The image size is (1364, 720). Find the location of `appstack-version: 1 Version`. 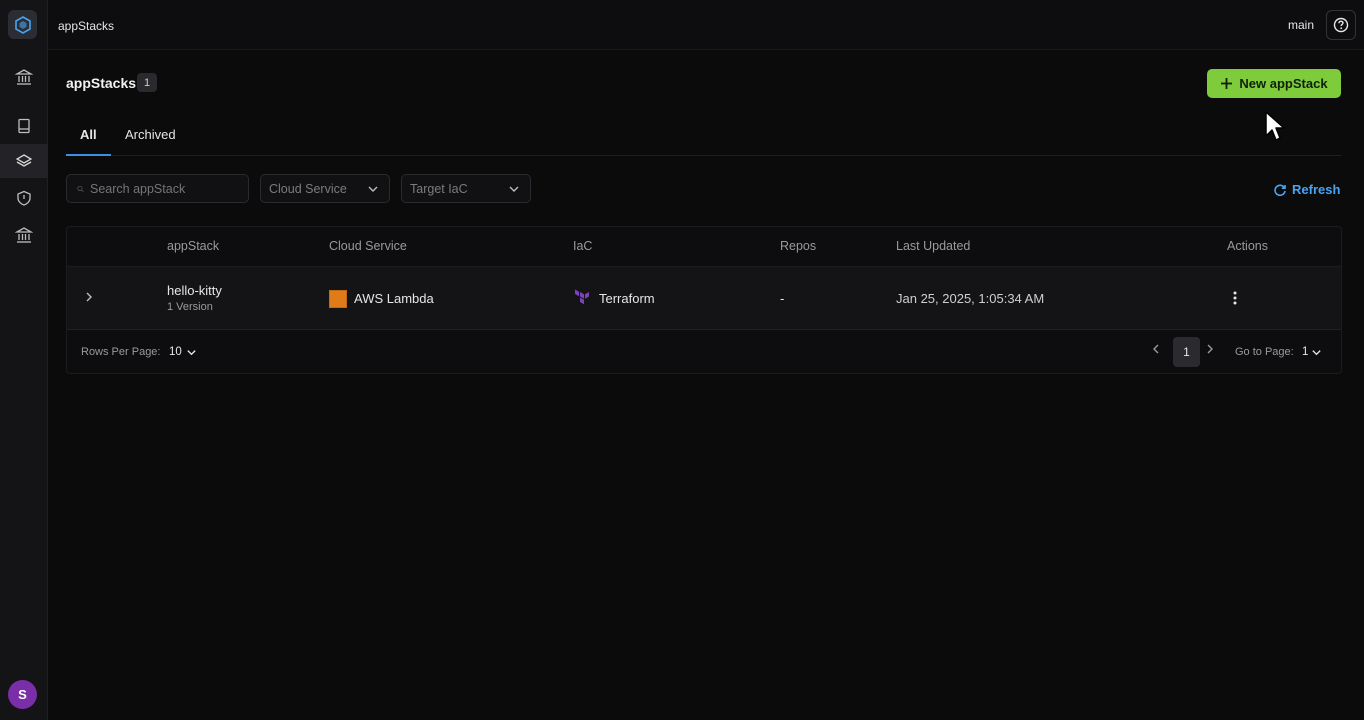

appstack-version: 1 Version is located at coordinates (190, 307).